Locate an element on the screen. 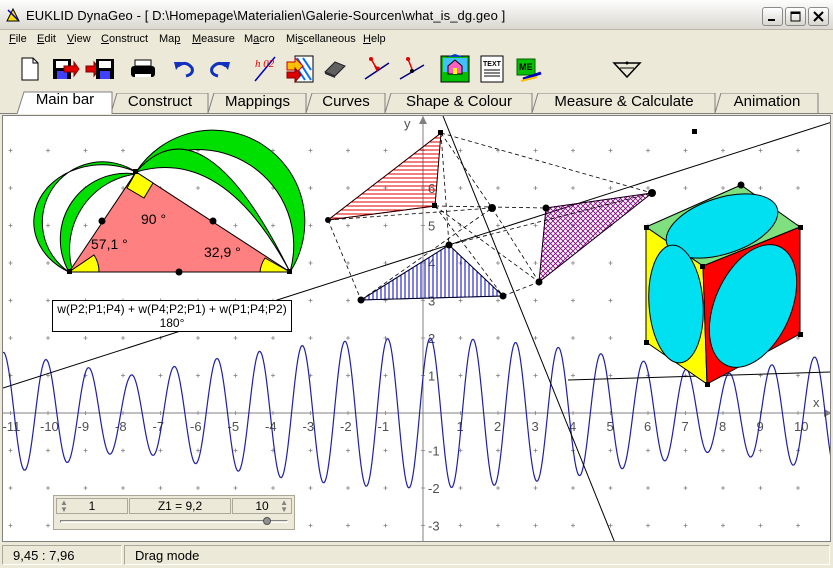 The height and width of the screenshot is (568, 833). vertex-p4 is located at coordinates (135, 171).